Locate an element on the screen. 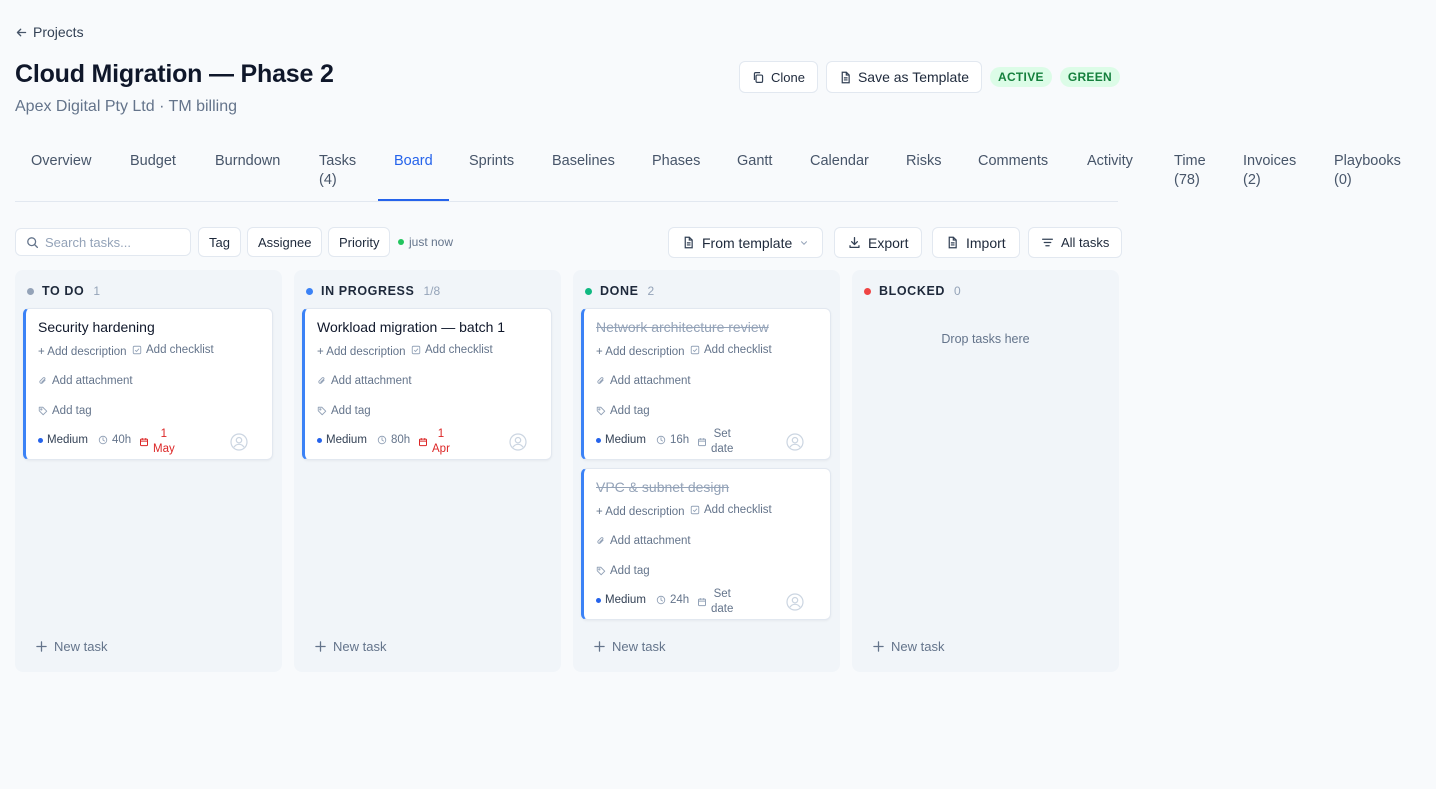 The height and width of the screenshot is (789, 1436). task-title: Network architecture review is located at coordinates (682, 327).